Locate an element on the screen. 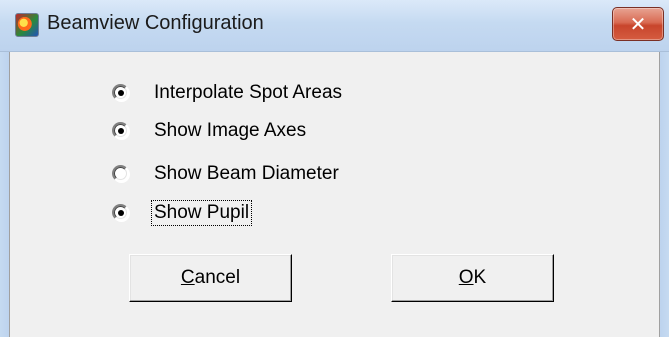  radio-show-pupil is located at coordinates (121, 213).